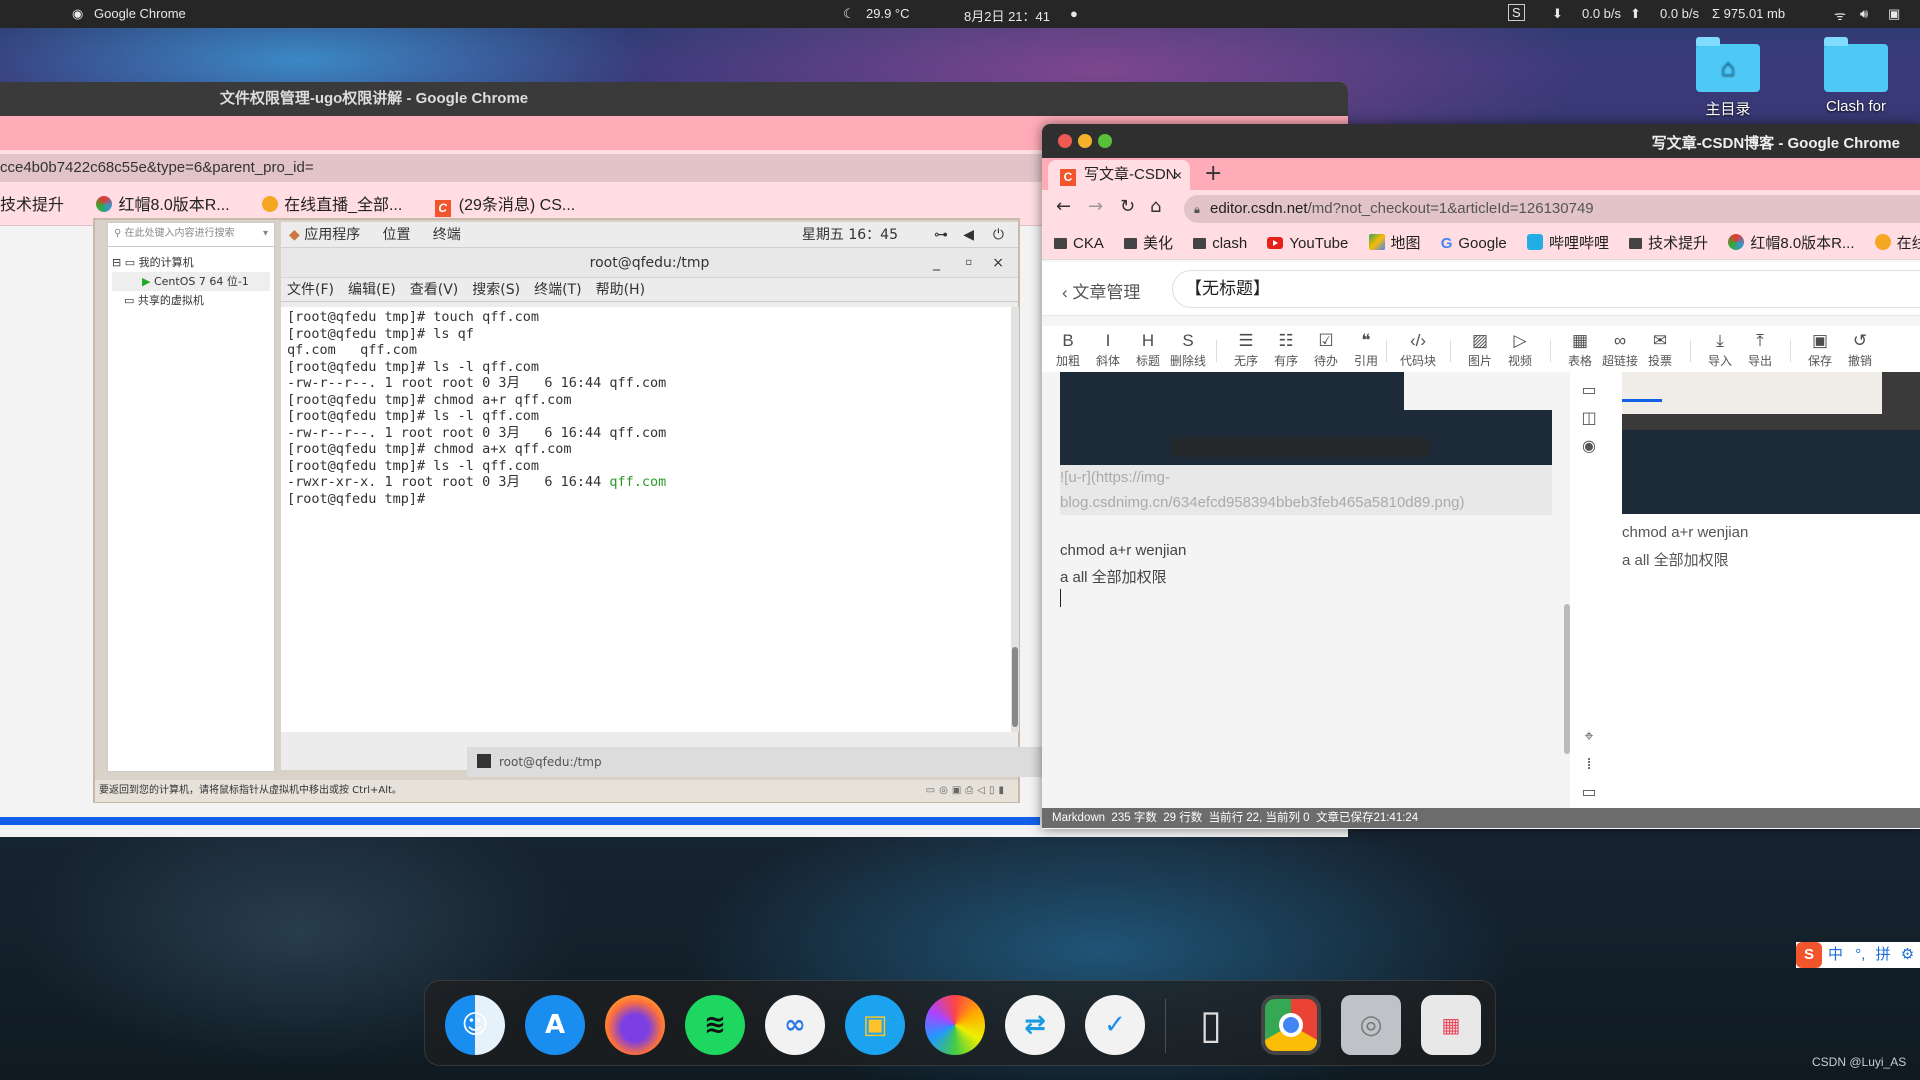 Image resolution: width=1920 pixels, height=1080 pixels. Describe the element at coordinates (968, 263) in the screenshot. I see `maximize-icon: ▫` at that location.